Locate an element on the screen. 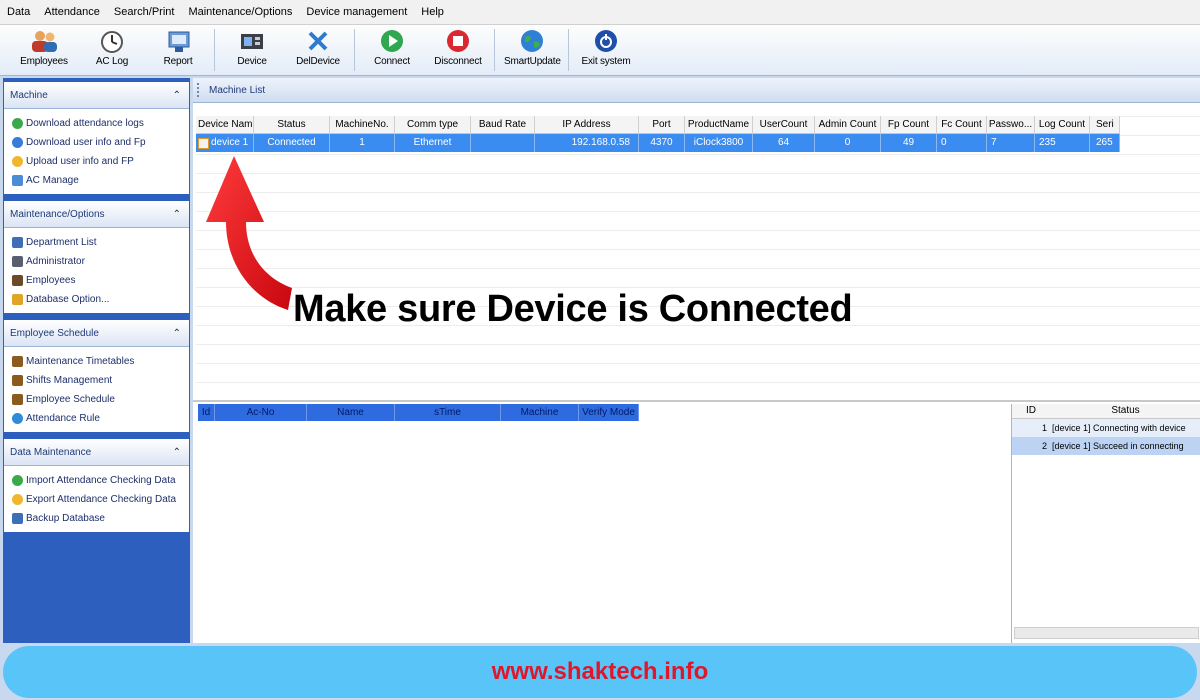 Image resolution: width=1200 pixels, height=700 pixels. col-status: Status is located at coordinates (292, 124).